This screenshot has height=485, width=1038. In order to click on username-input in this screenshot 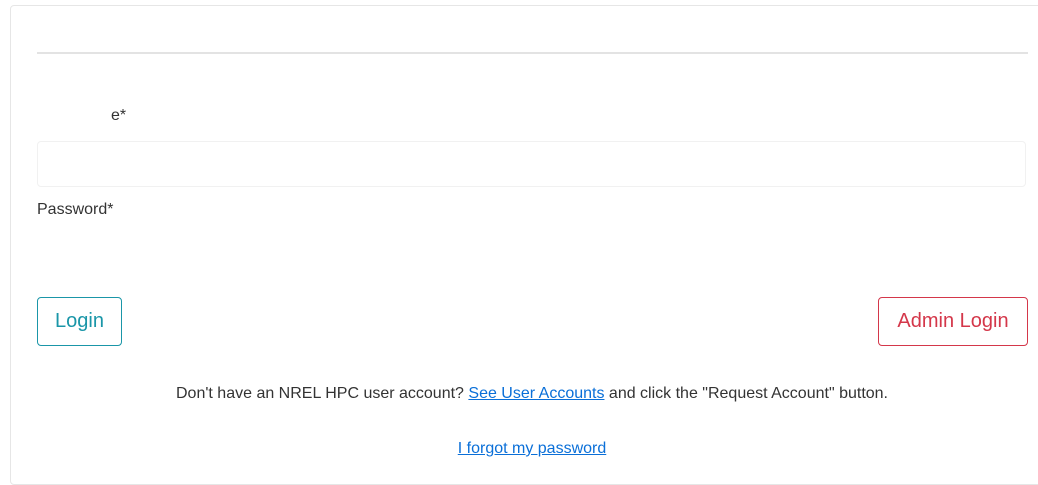, I will do `click(531, 164)`.